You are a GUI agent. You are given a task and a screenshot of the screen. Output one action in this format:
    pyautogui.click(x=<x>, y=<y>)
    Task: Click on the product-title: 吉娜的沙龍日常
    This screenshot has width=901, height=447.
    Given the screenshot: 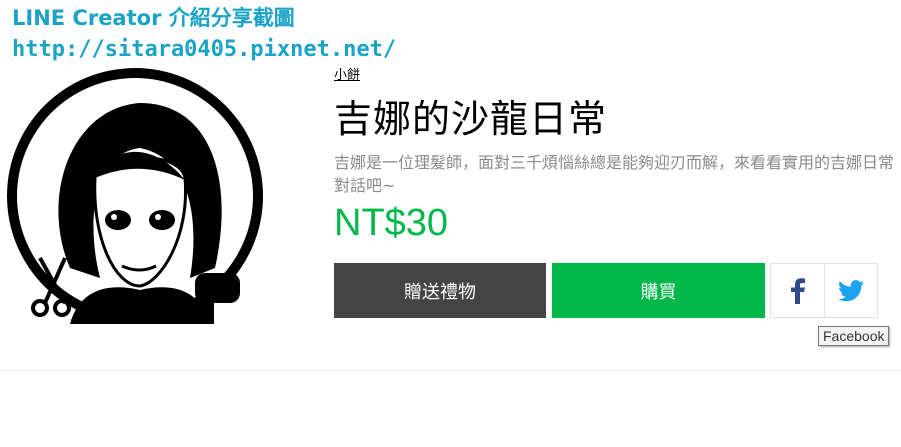 What is the action you would take?
    pyautogui.click(x=471, y=119)
    